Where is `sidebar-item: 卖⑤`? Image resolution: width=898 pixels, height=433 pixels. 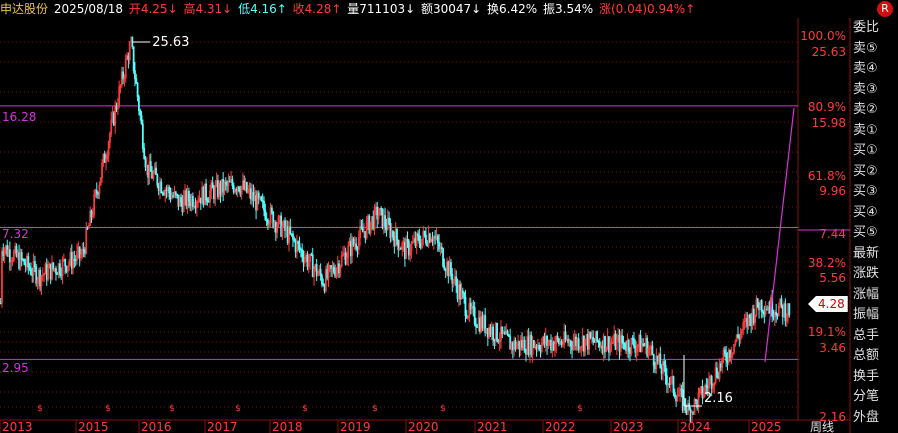 sidebar-item: 卖⑤ is located at coordinates (874, 49).